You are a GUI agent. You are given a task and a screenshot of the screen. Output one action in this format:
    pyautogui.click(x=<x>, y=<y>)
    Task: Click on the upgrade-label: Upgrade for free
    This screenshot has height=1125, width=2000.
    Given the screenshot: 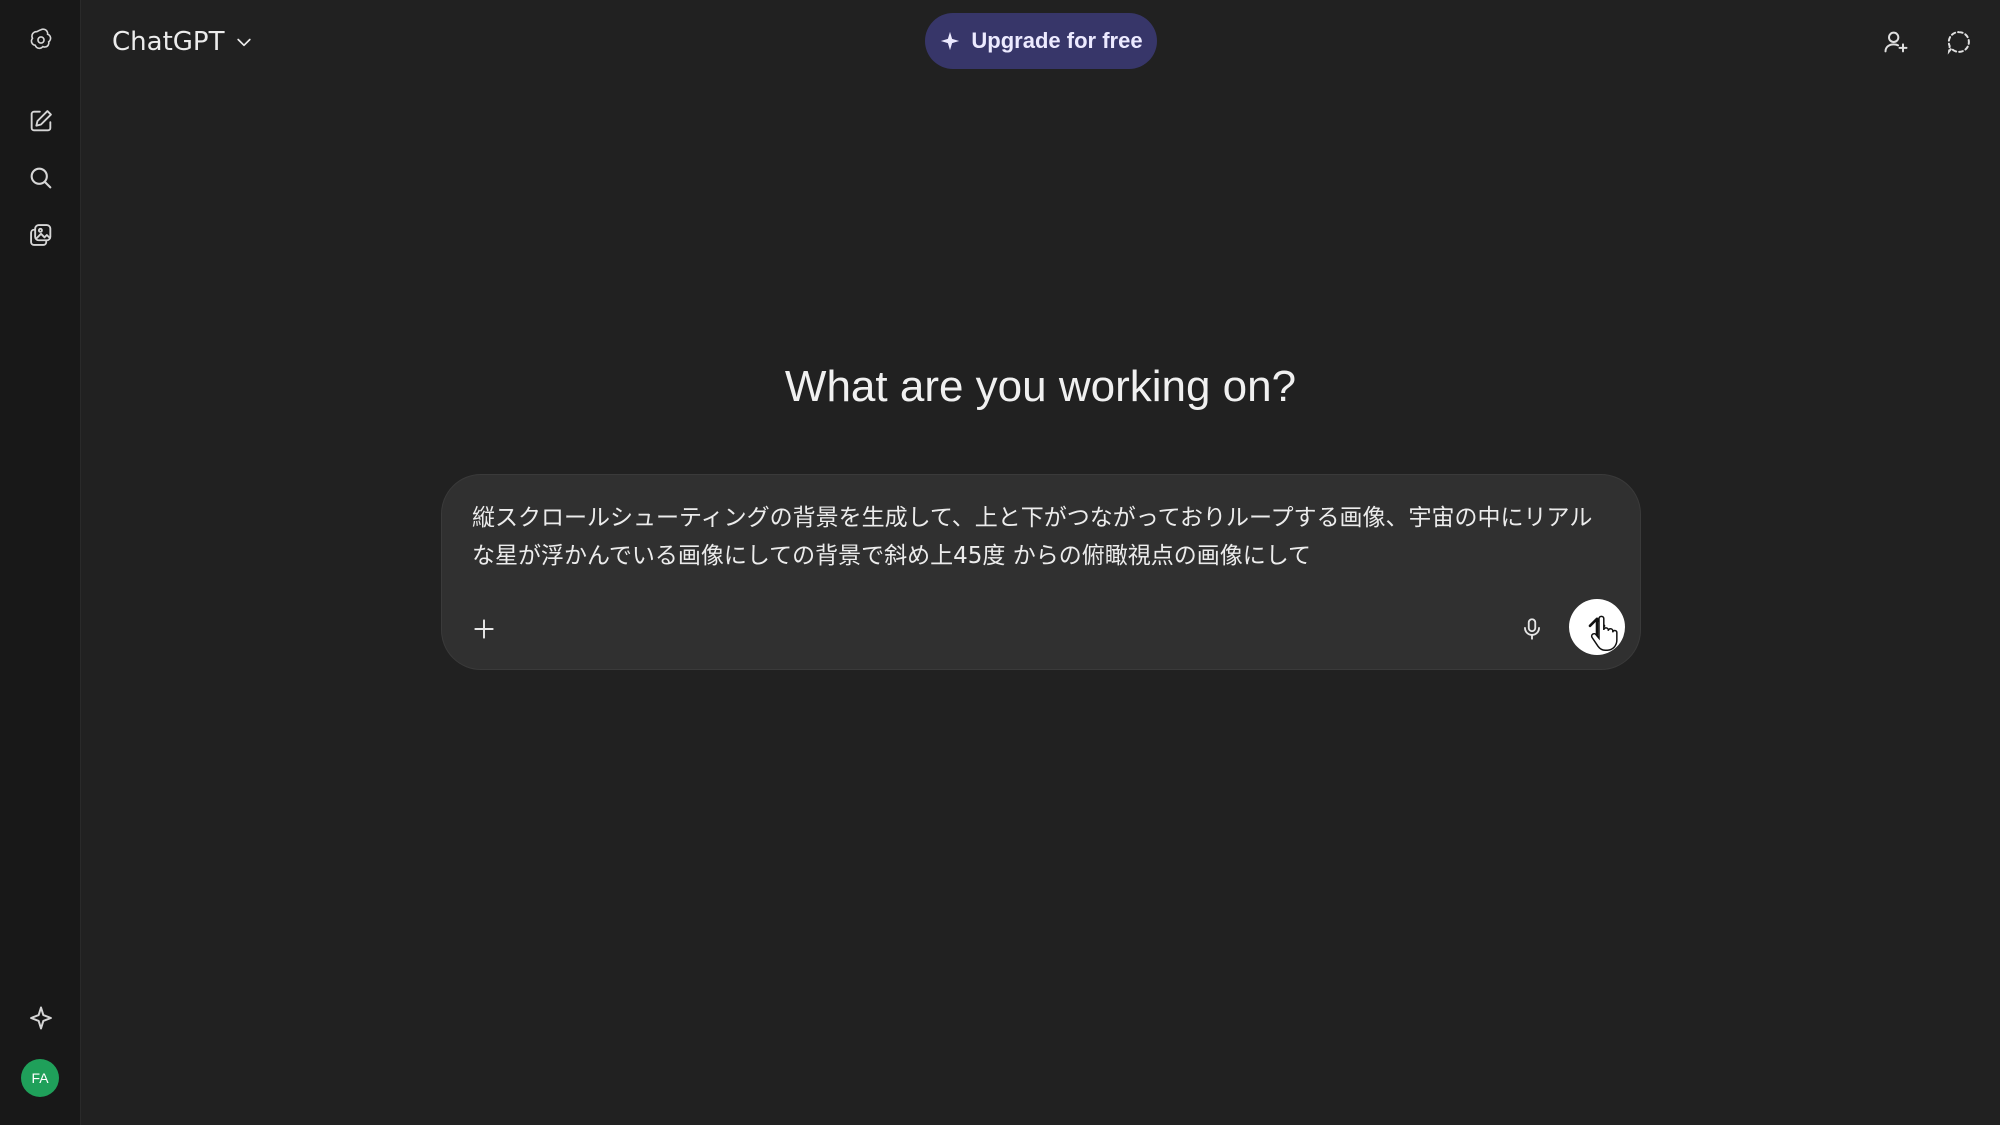 What is the action you would take?
    pyautogui.click(x=1057, y=40)
    